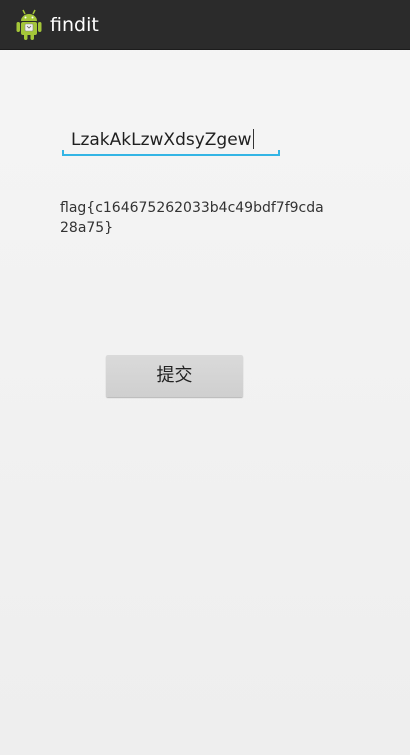 Image resolution: width=410 pixels, height=755 pixels. Describe the element at coordinates (29, 25) in the screenshot. I see `android-robot-icon` at that location.